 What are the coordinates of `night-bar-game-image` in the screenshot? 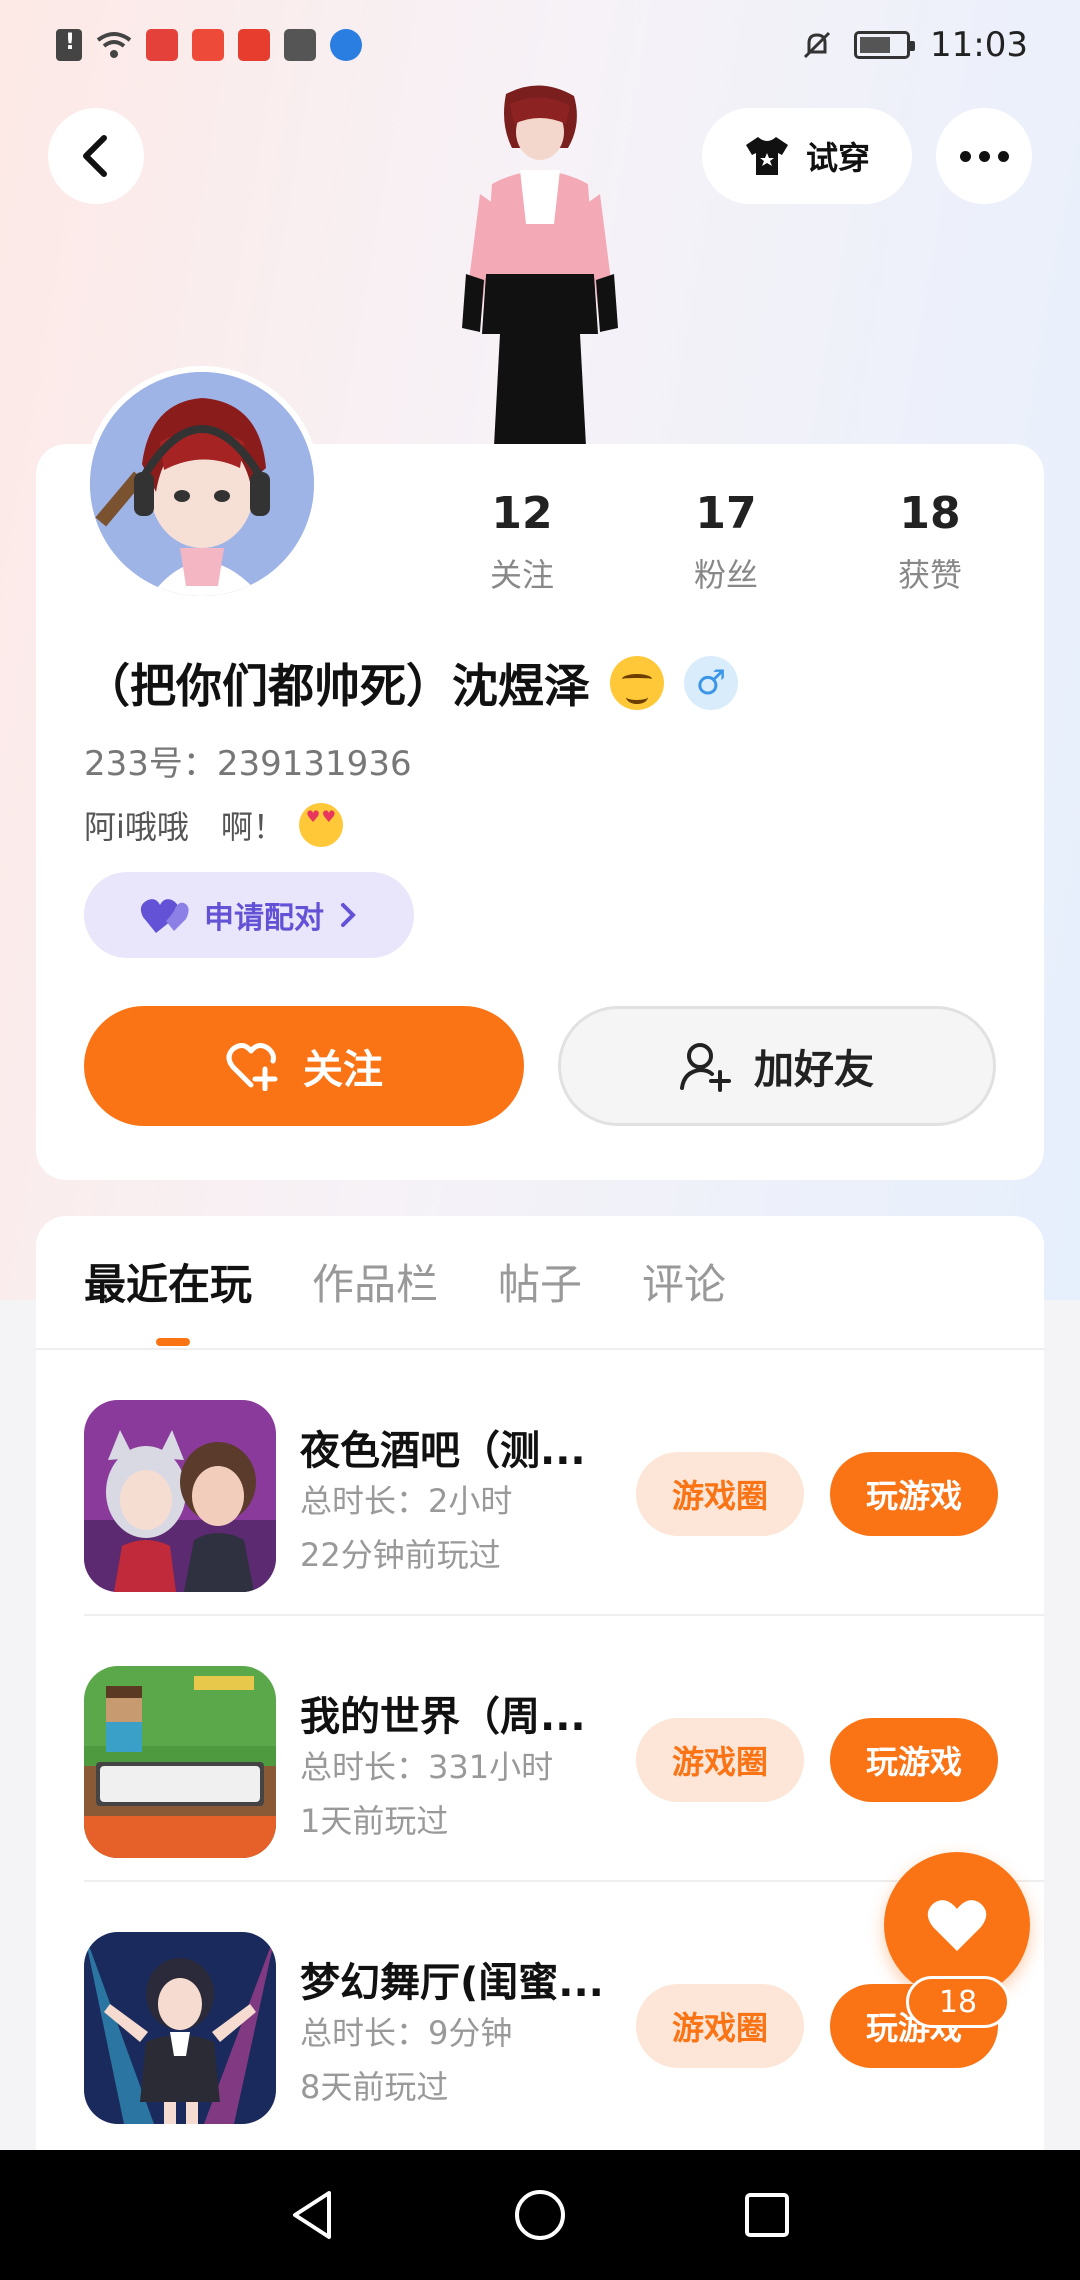 It's located at (180, 1496).